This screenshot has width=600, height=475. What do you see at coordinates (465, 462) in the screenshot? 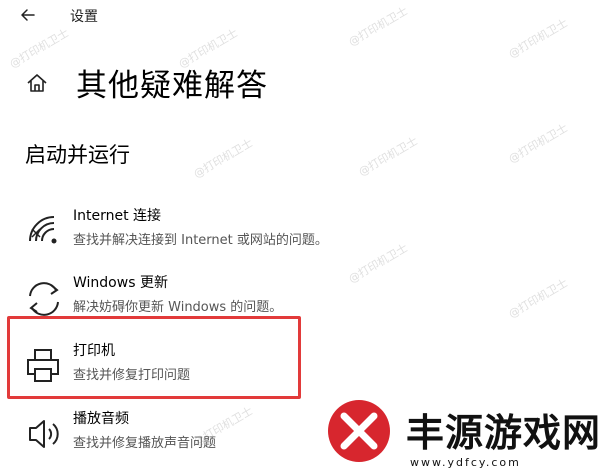
I see `brand-url: www.ydfcy.com` at bounding box center [465, 462].